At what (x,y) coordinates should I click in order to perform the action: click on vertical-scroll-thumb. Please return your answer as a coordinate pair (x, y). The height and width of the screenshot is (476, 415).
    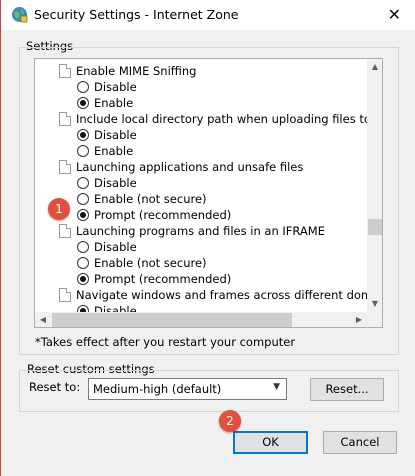
    Looking at the image, I should click on (375, 227).